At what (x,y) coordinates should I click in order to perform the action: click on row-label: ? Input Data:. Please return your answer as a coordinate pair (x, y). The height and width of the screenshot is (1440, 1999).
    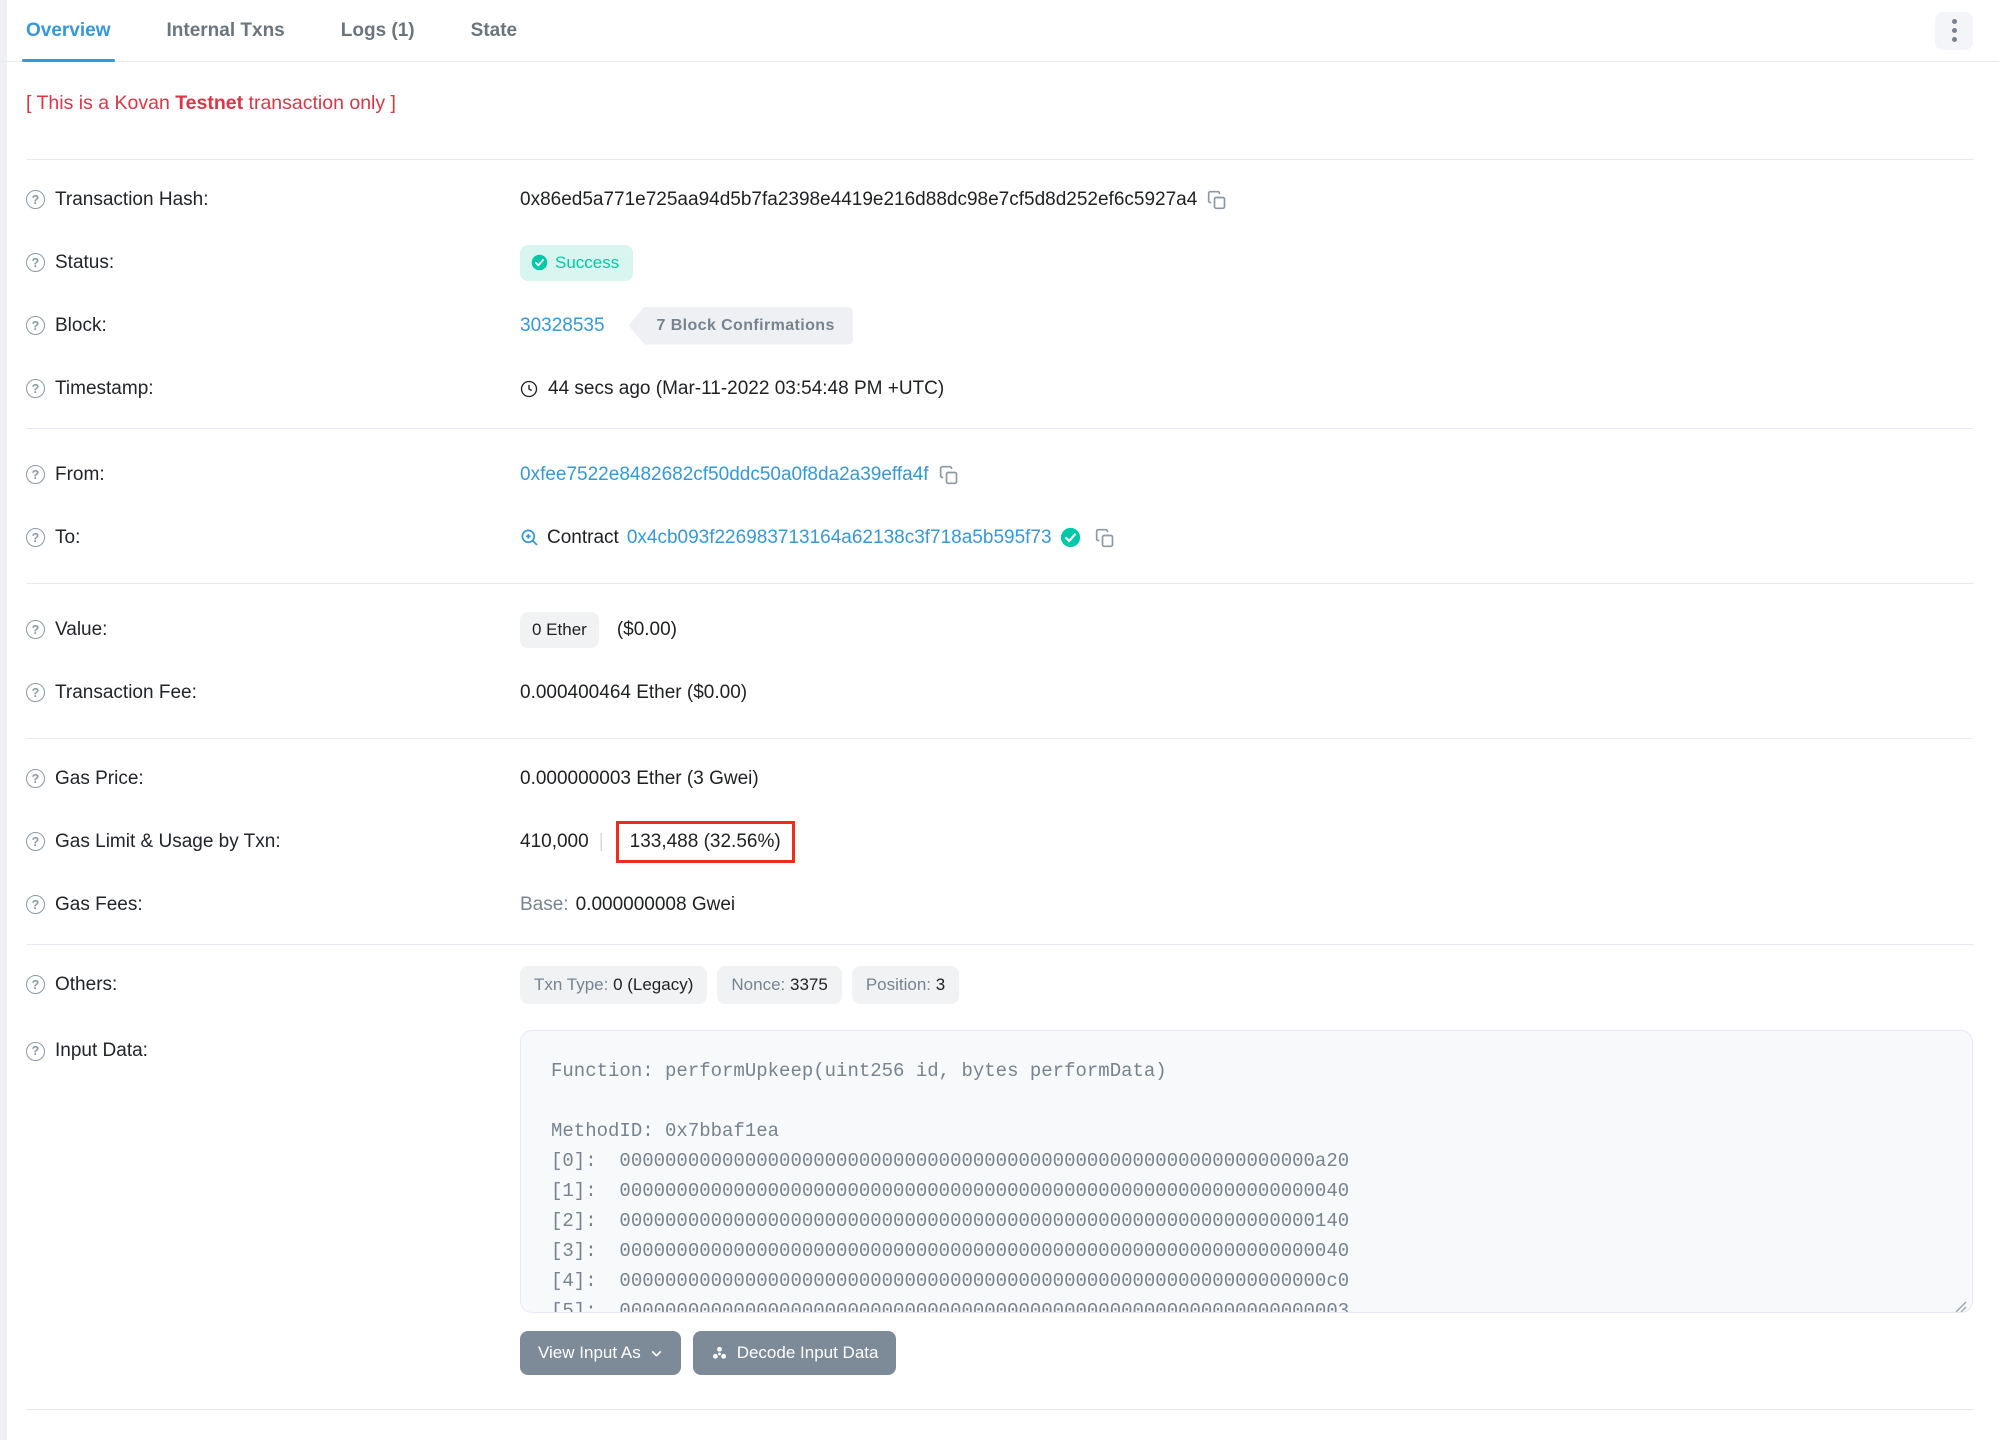
    Looking at the image, I should click on (273, 1051).